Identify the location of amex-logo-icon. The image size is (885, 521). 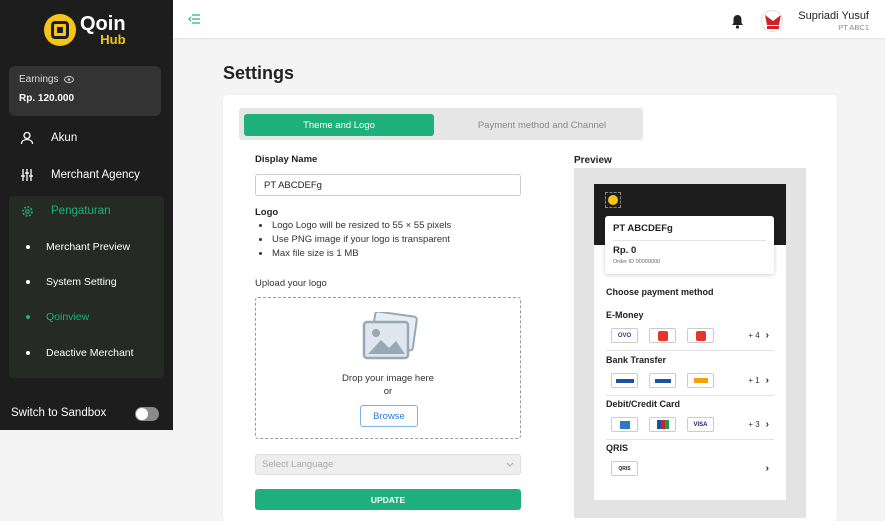
(624, 424).